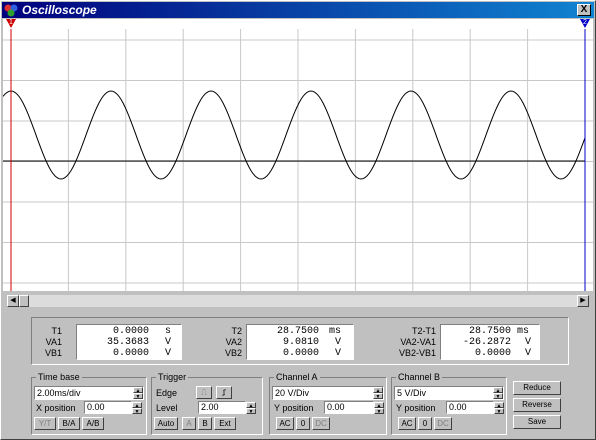 This screenshot has height=440, width=596. Describe the element at coordinates (130, 331) in the screenshot. I see `t1-value: 0.0000` at that location.